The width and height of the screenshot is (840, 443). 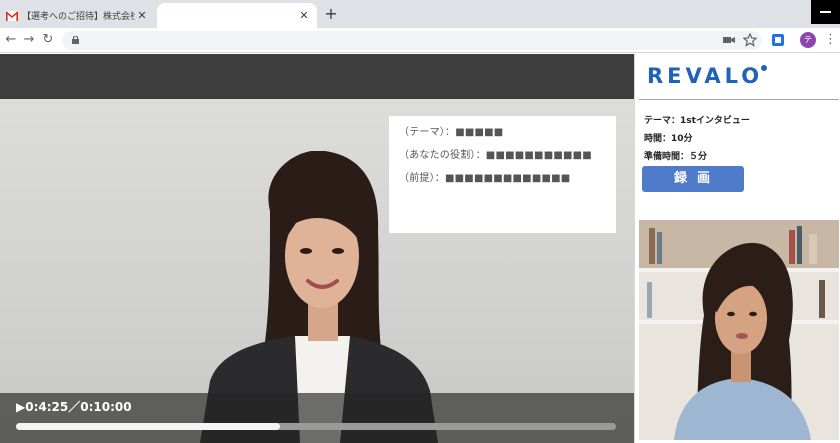 What do you see at coordinates (676, 157) in the screenshot?
I see `prep-time-label: 準備時間：５分` at bounding box center [676, 157].